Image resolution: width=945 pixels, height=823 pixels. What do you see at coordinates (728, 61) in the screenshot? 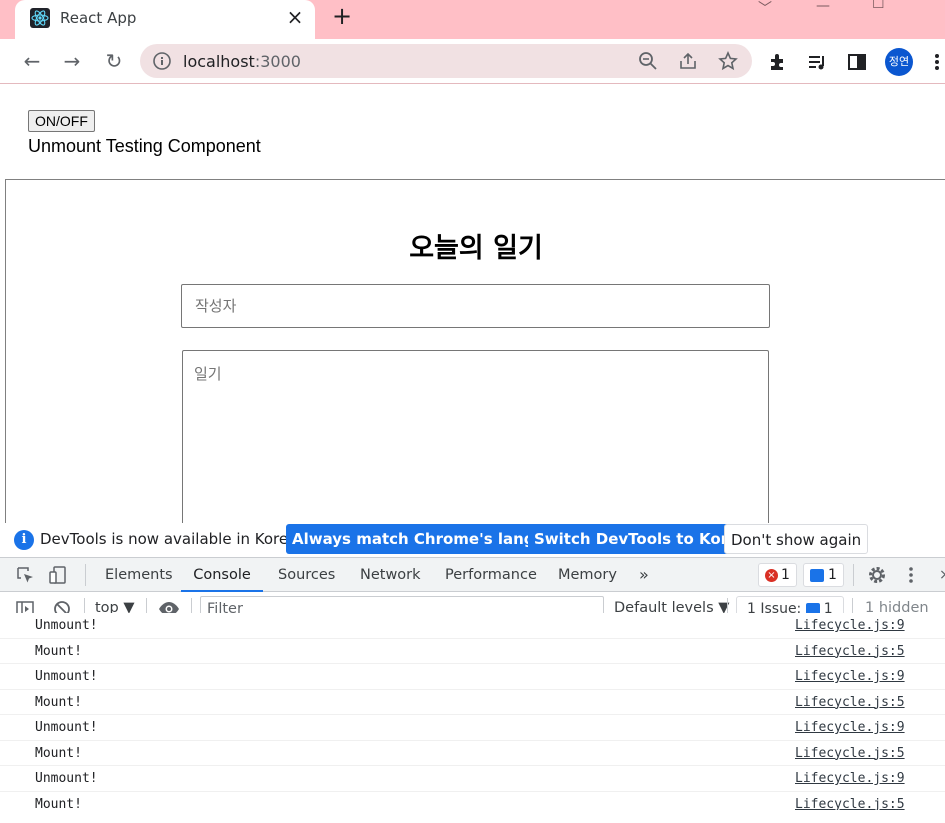
I see `bookmark-star-icon` at bounding box center [728, 61].